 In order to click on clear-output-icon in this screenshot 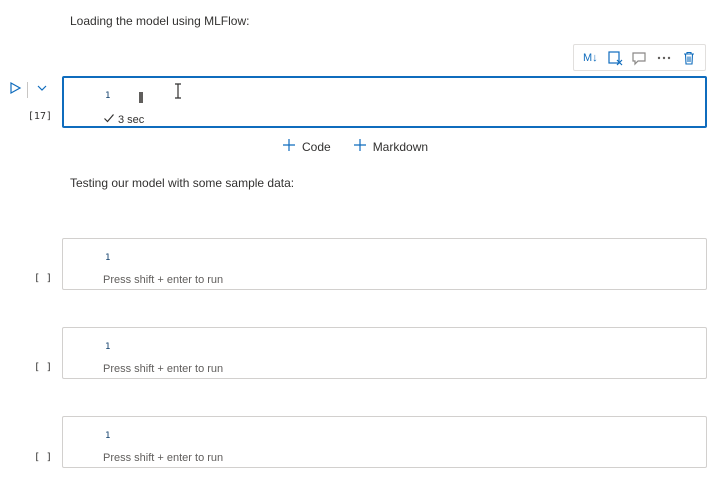, I will do `click(615, 58)`.